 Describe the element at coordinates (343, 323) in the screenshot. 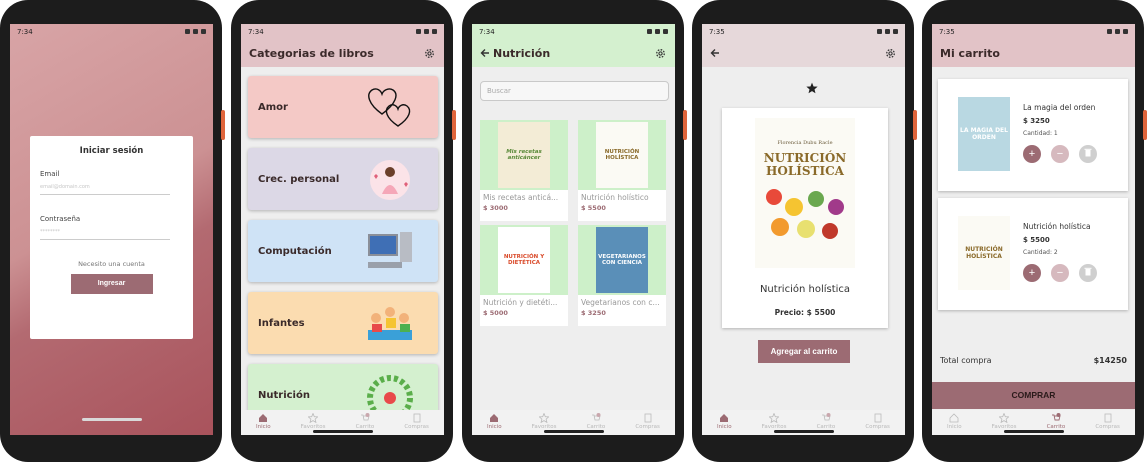

I see `category-card-infantes: Infantes` at that location.